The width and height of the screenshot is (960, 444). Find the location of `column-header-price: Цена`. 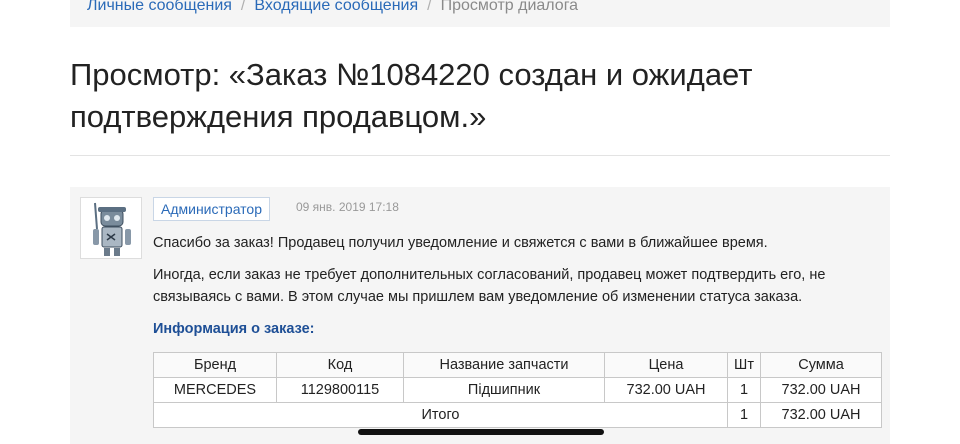

column-header-price: Цена is located at coordinates (666, 365).